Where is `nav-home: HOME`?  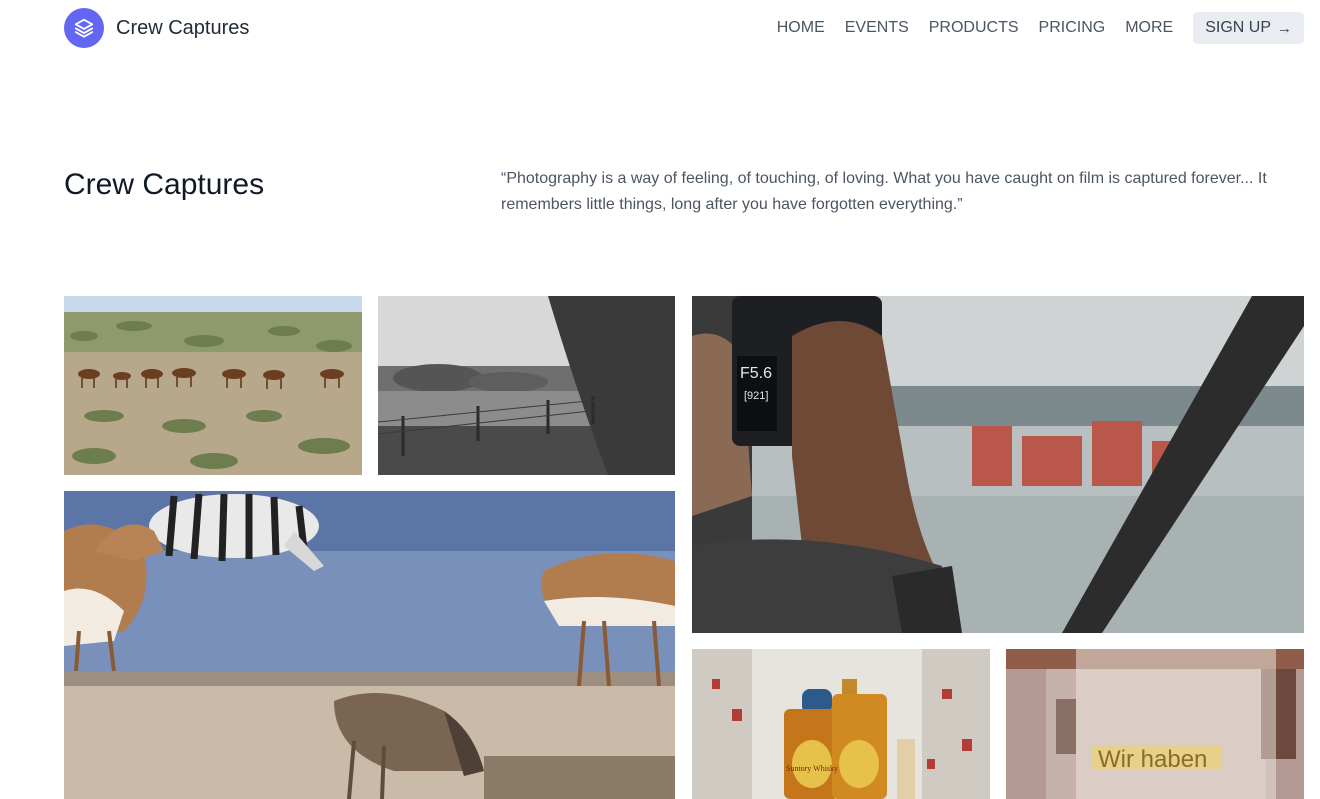 nav-home: HOME is located at coordinates (801, 28).